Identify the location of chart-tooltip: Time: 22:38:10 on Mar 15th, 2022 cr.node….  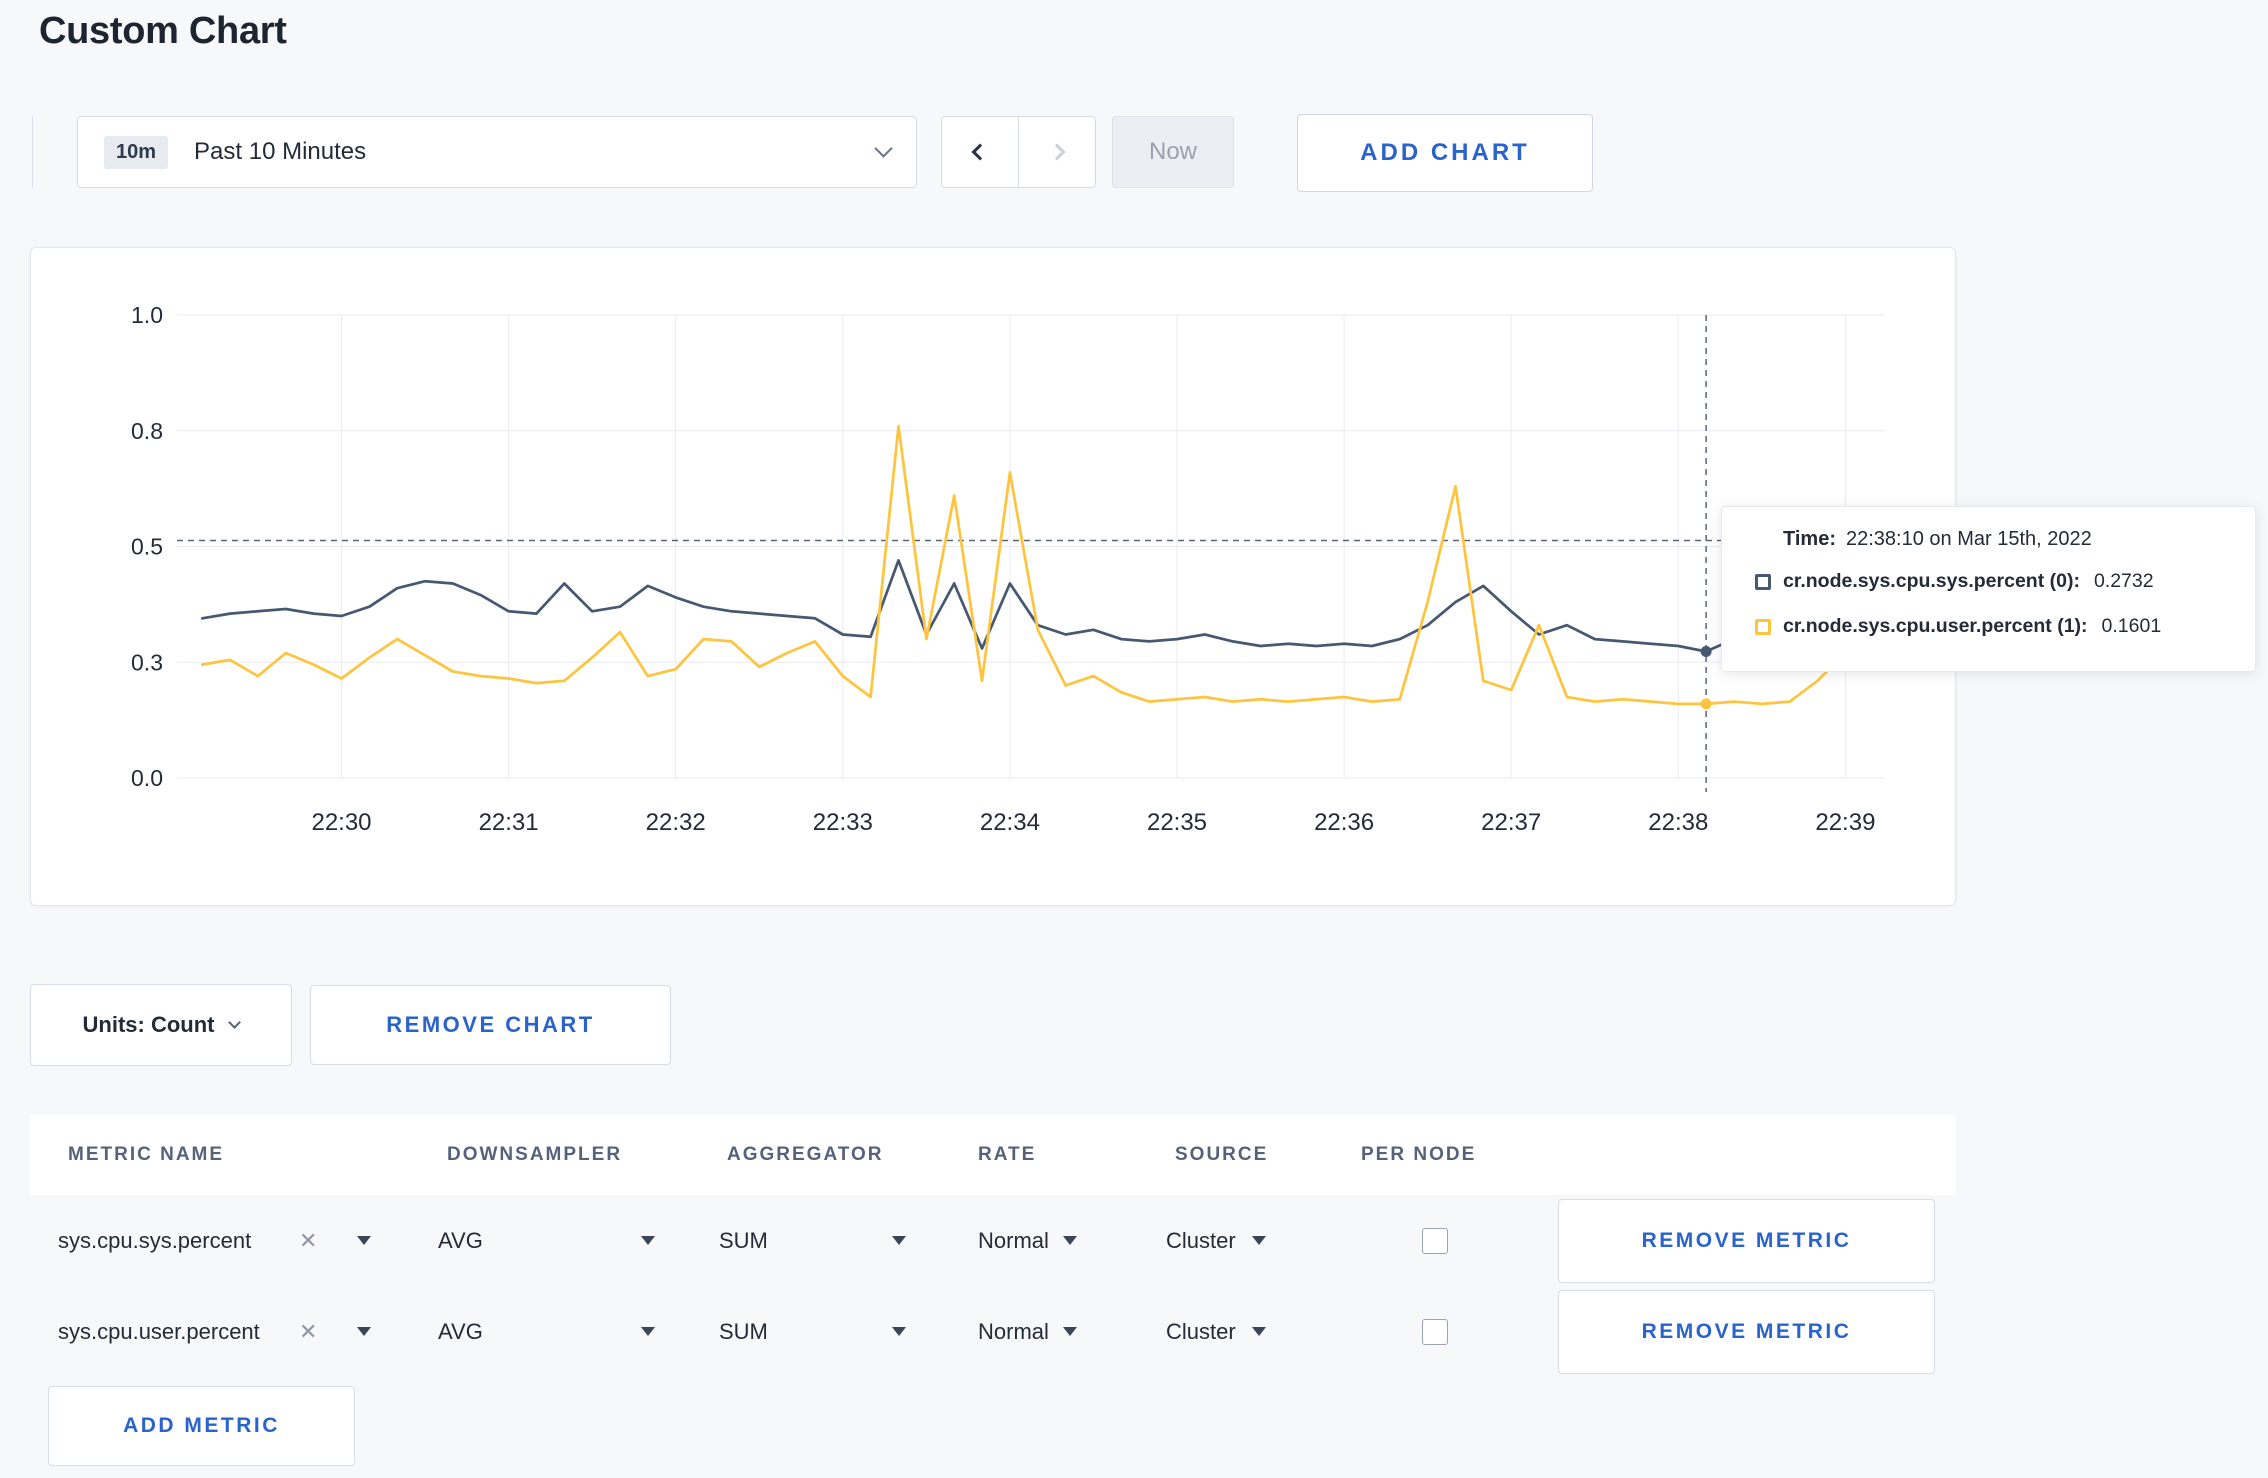
(1988, 589).